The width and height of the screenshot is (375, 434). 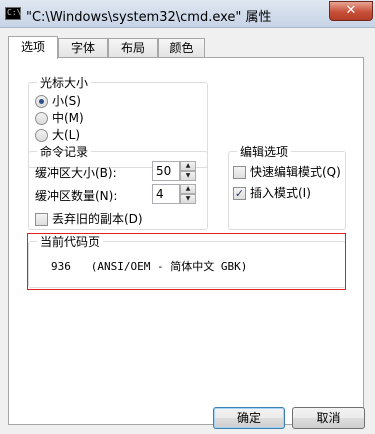 I want to click on cursor-large-label: 大(L), so click(x=66, y=135).